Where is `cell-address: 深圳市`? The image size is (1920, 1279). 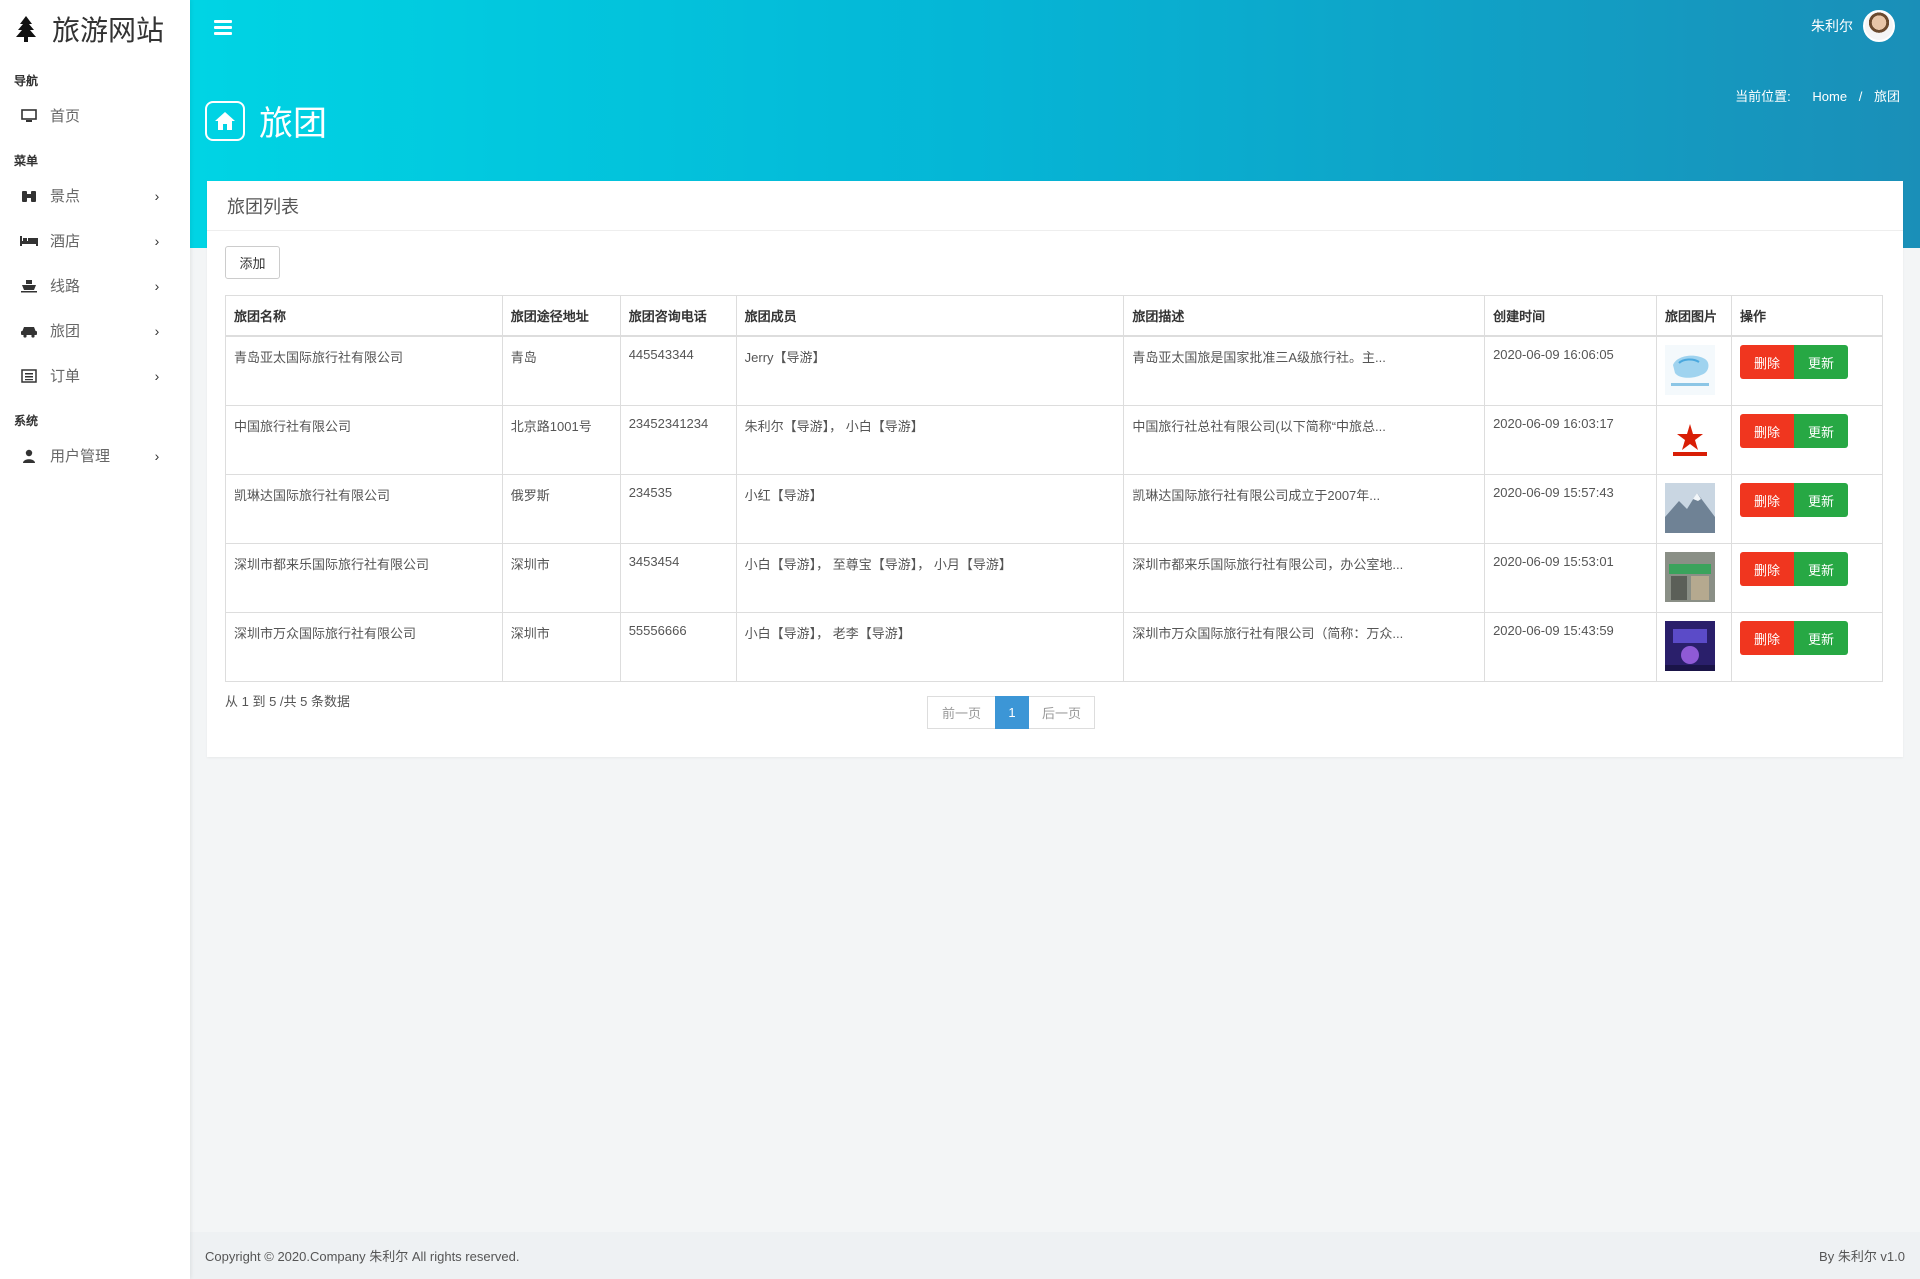 cell-address: 深圳市 is located at coordinates (561, 578).